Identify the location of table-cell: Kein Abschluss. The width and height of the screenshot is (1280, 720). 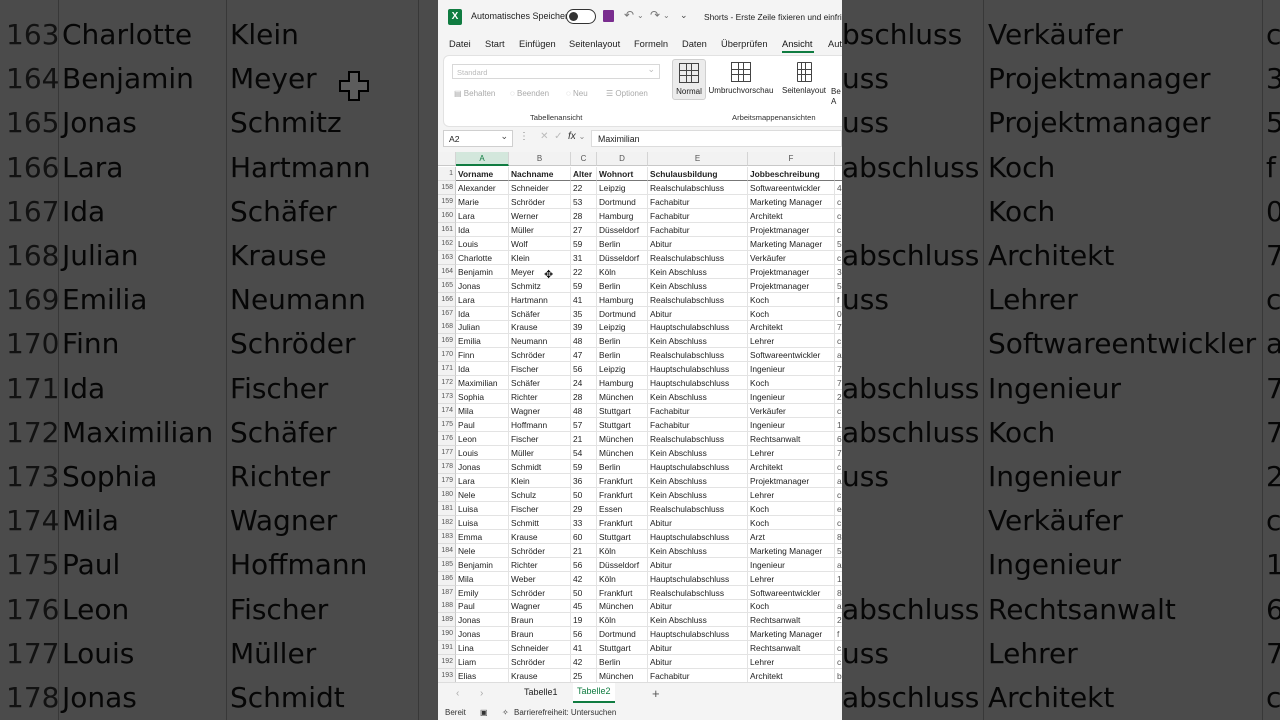
(698, 494).